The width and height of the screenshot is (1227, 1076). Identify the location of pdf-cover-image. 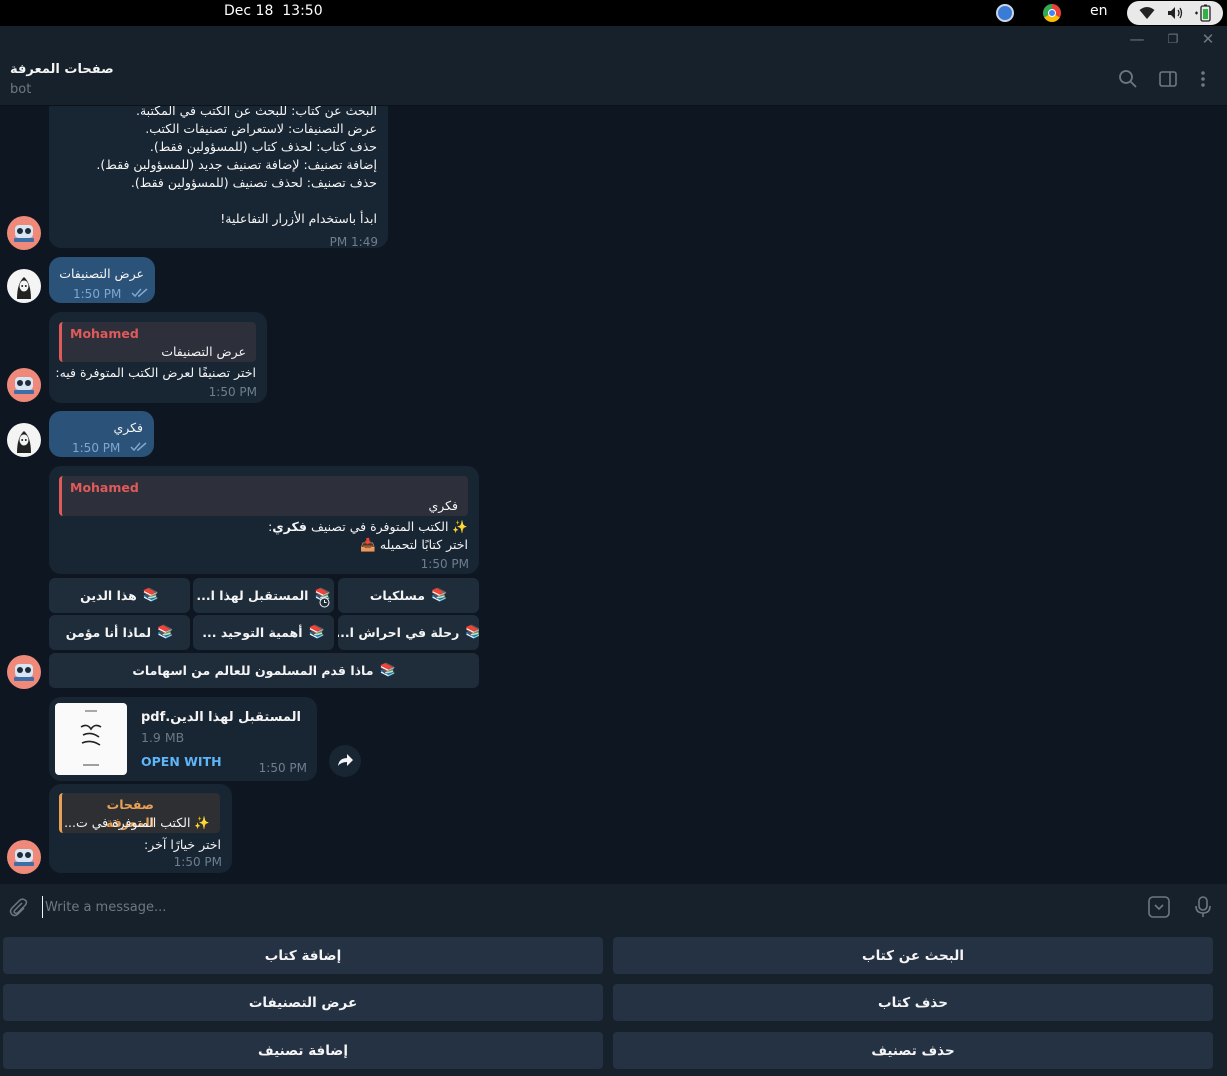
(91, 738).